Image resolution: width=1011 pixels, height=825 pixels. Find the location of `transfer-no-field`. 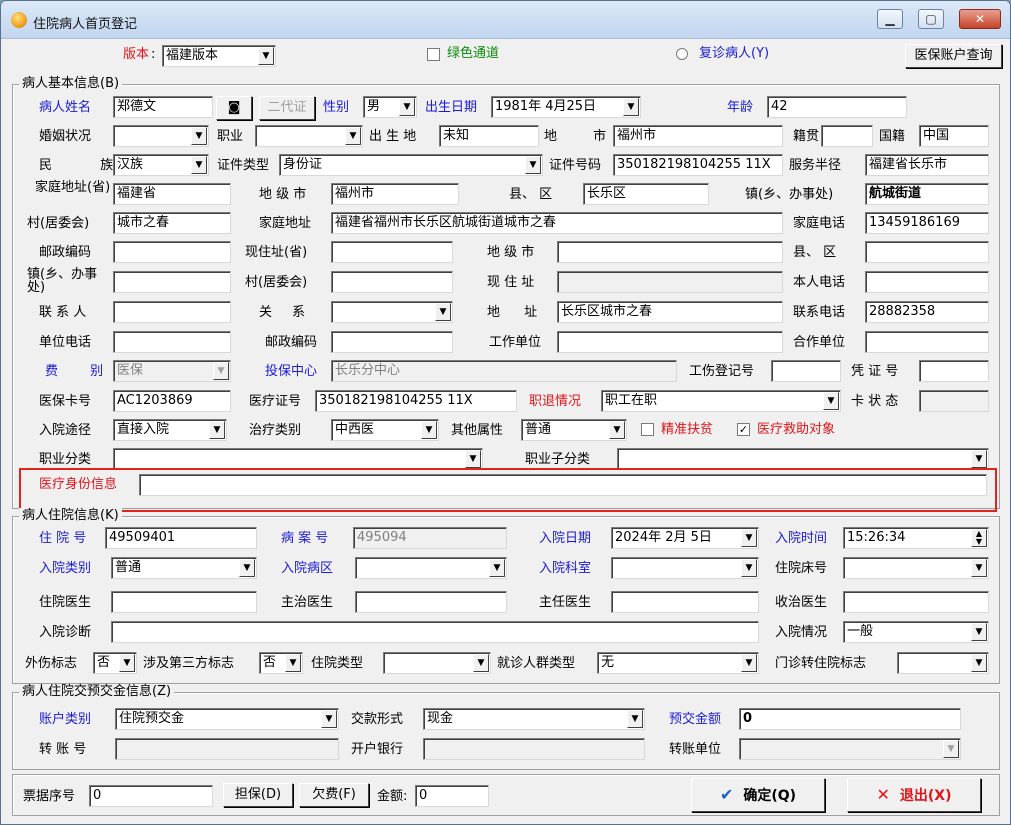

transfer-no-field is located at coordinates (227, 749).